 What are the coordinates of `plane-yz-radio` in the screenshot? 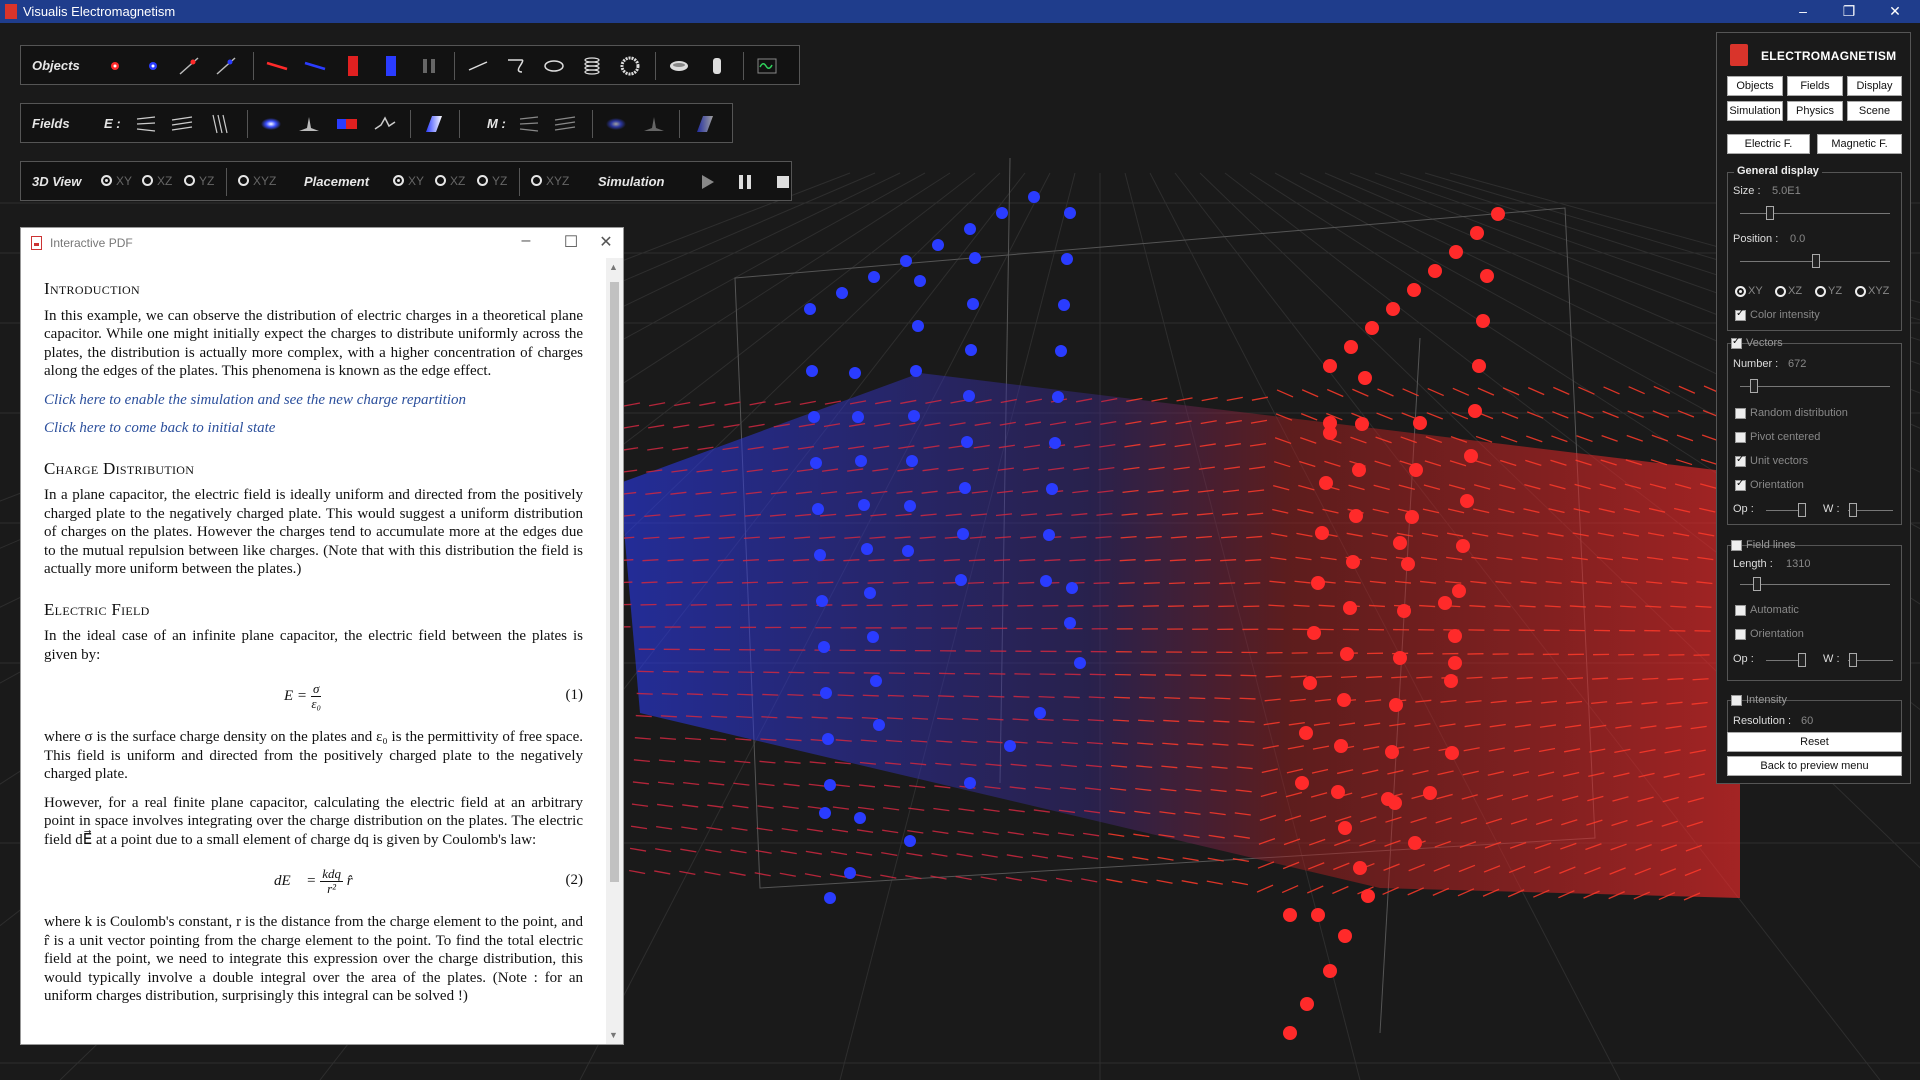 It's located at (1820, 291).